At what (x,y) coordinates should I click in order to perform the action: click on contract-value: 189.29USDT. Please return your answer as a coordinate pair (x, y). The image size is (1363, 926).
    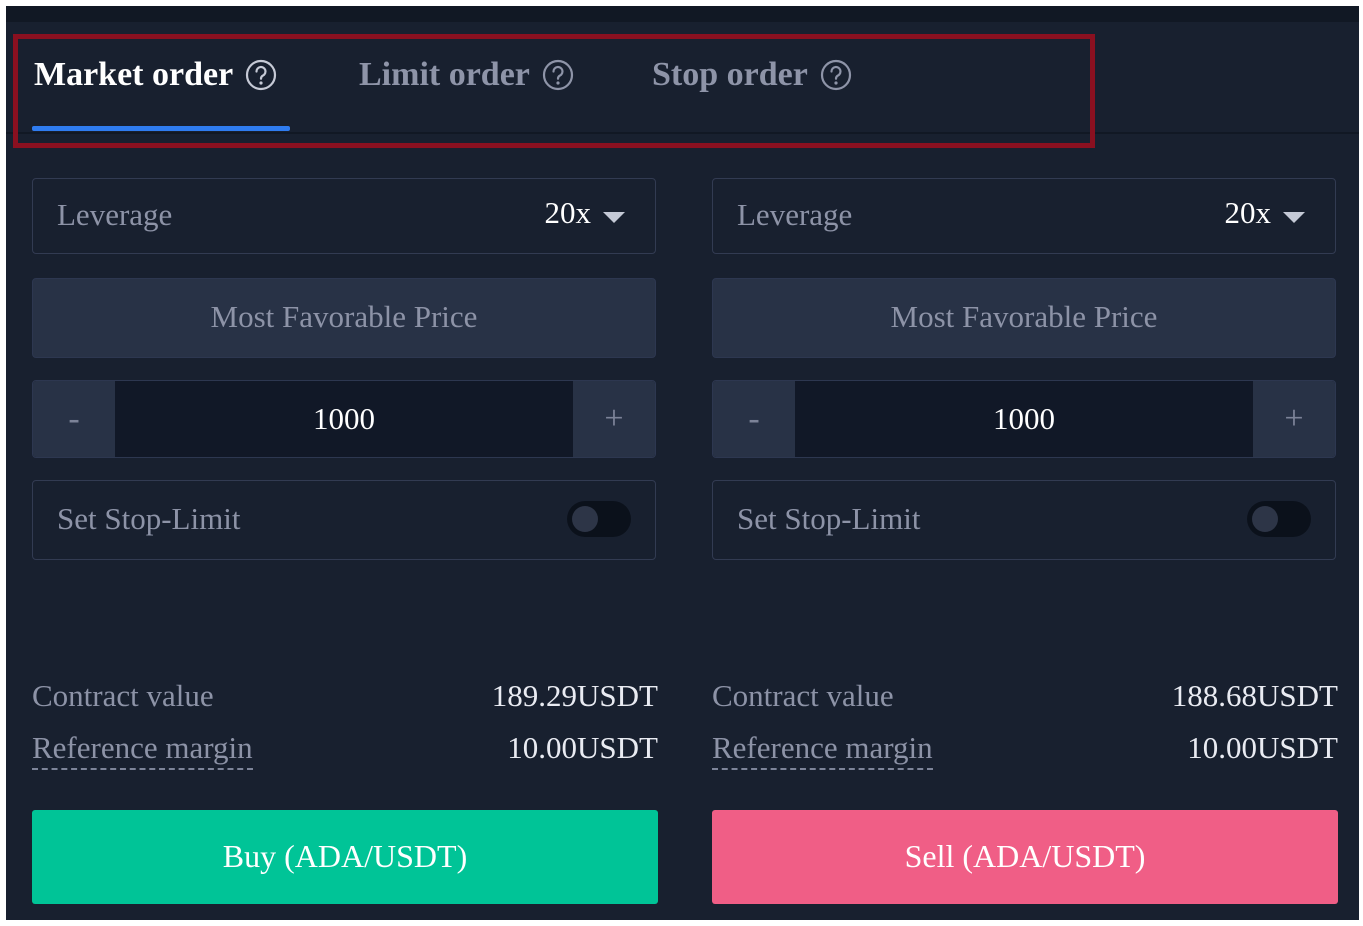
    Looking at the image, I should click on (574, 695).